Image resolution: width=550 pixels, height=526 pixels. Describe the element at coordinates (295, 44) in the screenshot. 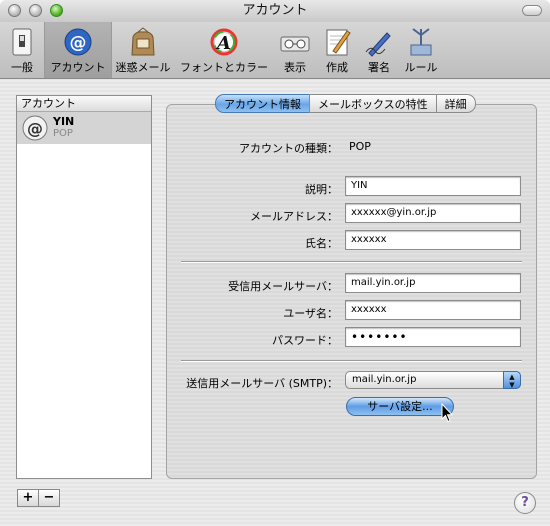

I see `viewing-glasses-icon` at that location.